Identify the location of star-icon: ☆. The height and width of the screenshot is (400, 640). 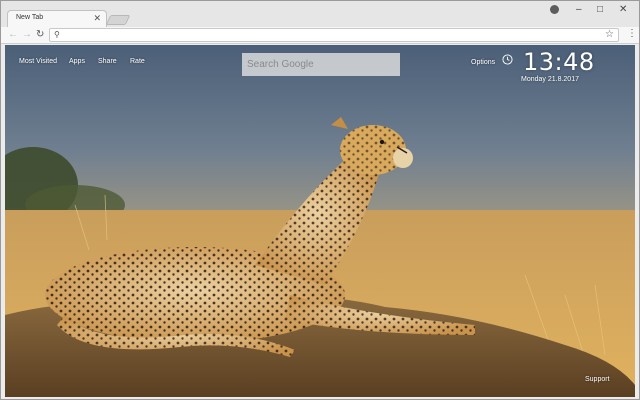
(609, 34).